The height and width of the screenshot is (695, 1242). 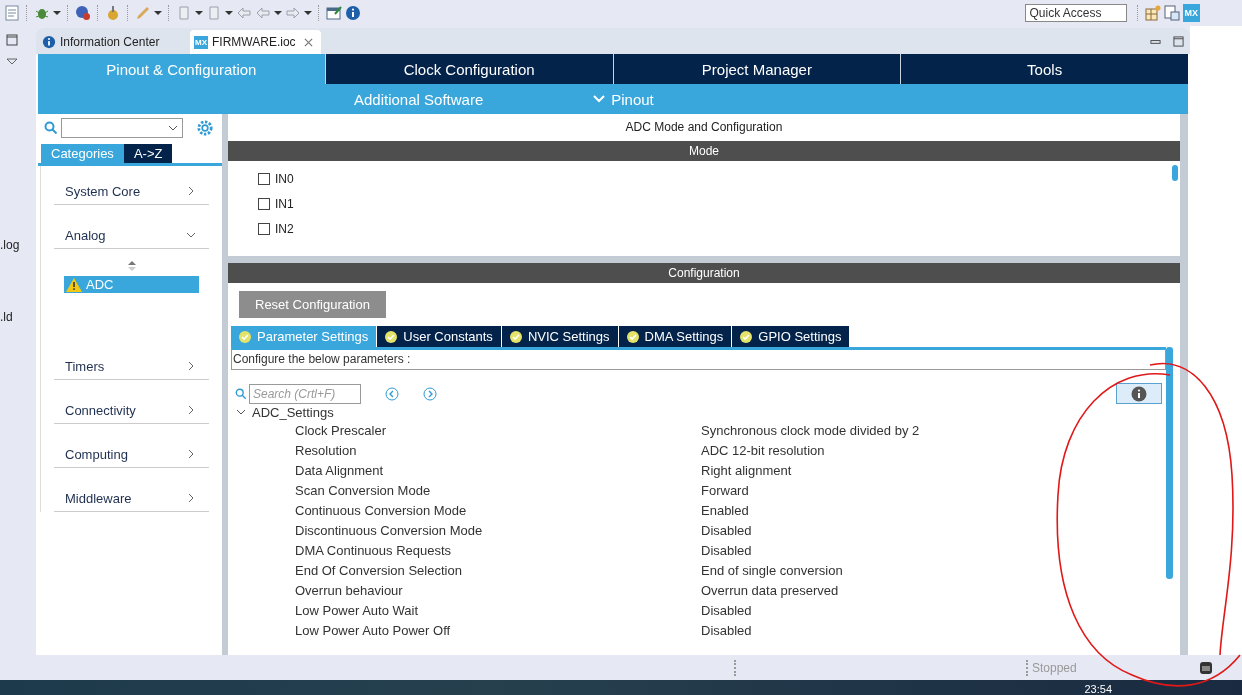 I want to click on parameter-name: Continuous Conversion Mode, so click(x=498, y=510).